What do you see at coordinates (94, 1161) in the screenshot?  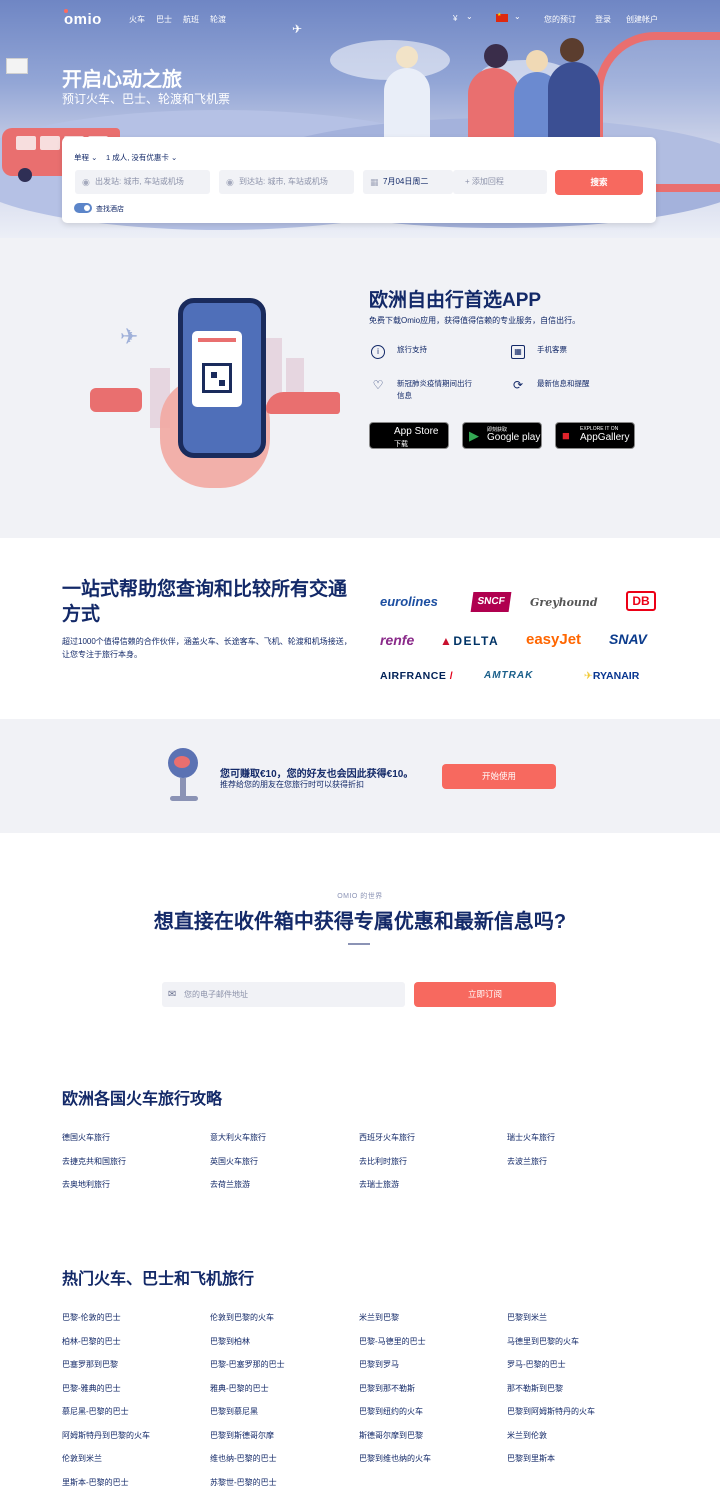 I see `route-link: 去捷克共和国旅行` at bounding box center [94, 1161].